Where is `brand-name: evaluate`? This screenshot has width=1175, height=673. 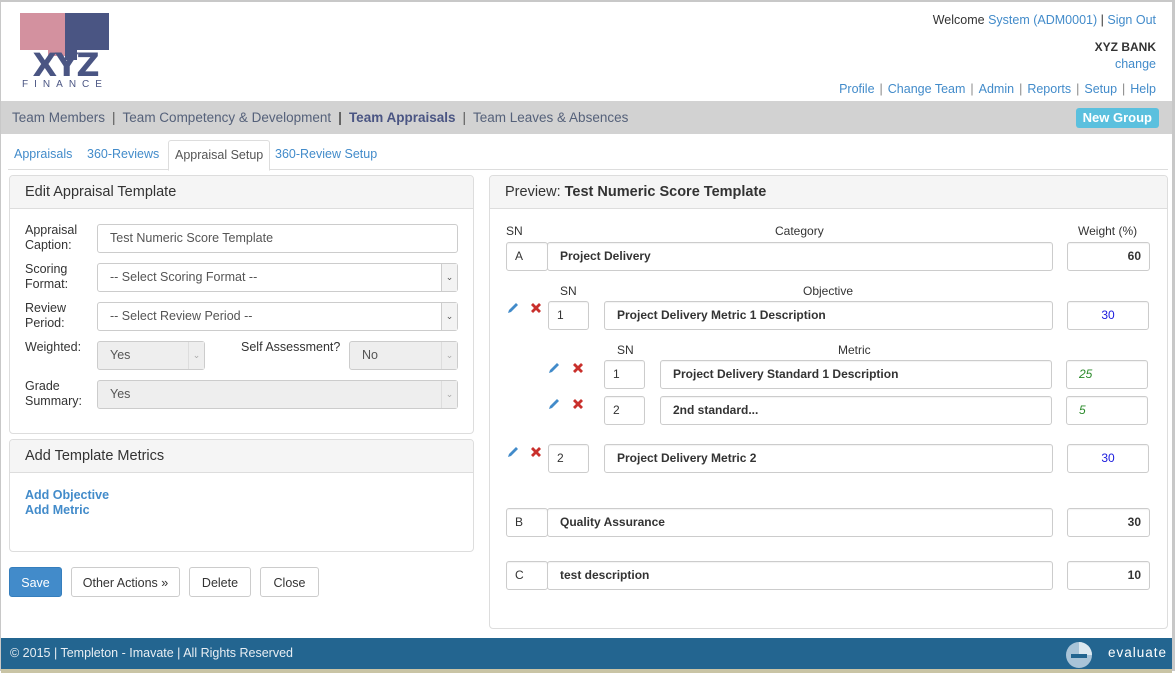 brand-name: evaluate is located at coordinates (1137, 652).